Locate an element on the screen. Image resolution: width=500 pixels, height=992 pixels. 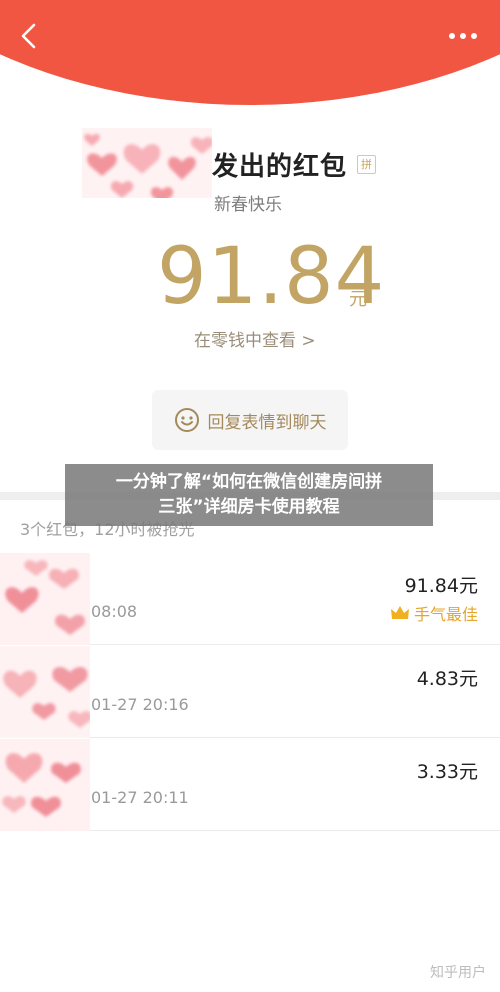
best-luck-badge: 手气最佳 is located at coordinates (434, 613).